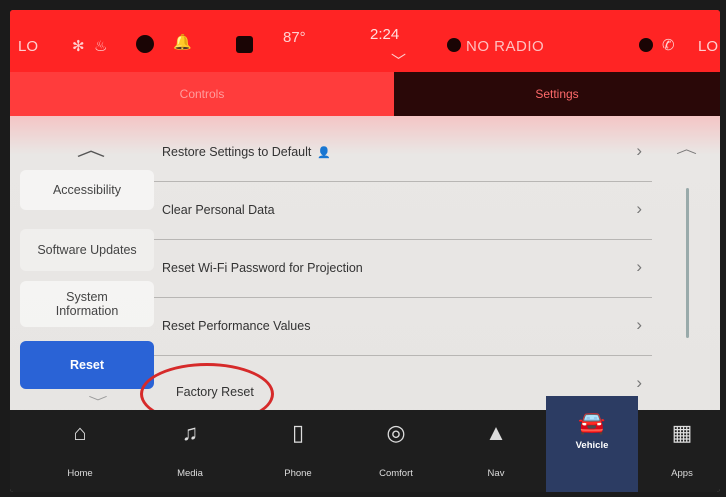 This screenshot has width=726, height=497. What do you see at coordinates (91, 149) in the screenshot?
I see `chevron-up-icon: ︿` at bounding box center [91, 149].